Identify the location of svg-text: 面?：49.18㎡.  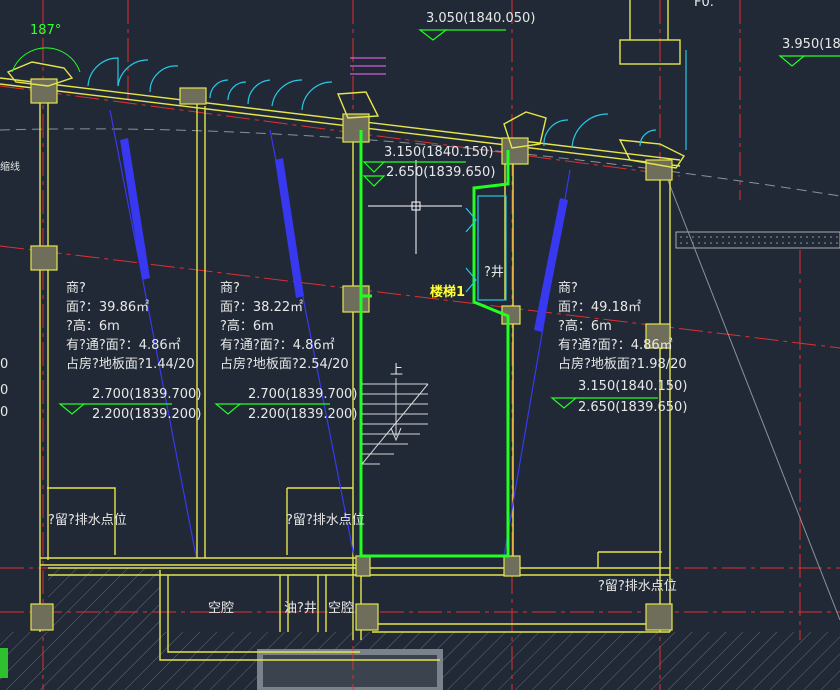
(599, 307).